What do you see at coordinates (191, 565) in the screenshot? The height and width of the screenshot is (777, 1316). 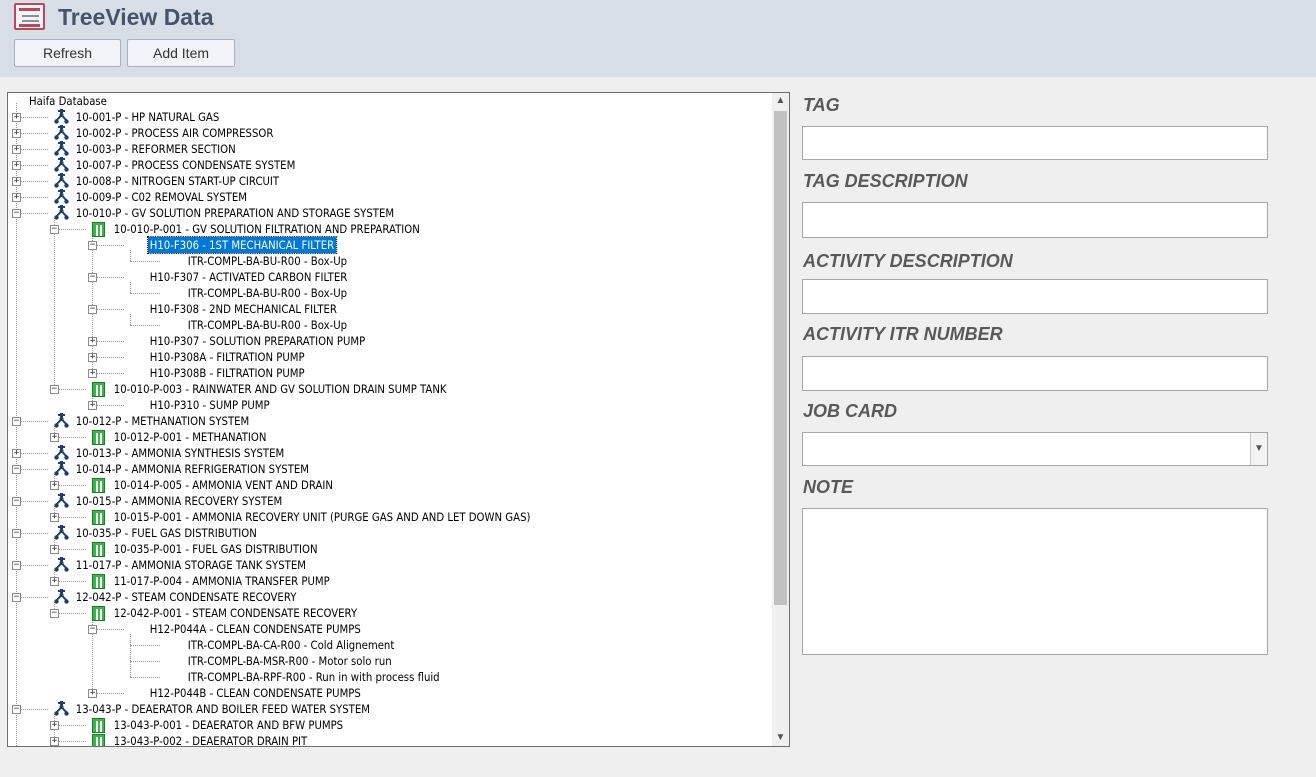 I see `tree-node-label: 11-017-P - AMMONIA STORAGE TANK SYSTEM` at bounding box center [191, 565].